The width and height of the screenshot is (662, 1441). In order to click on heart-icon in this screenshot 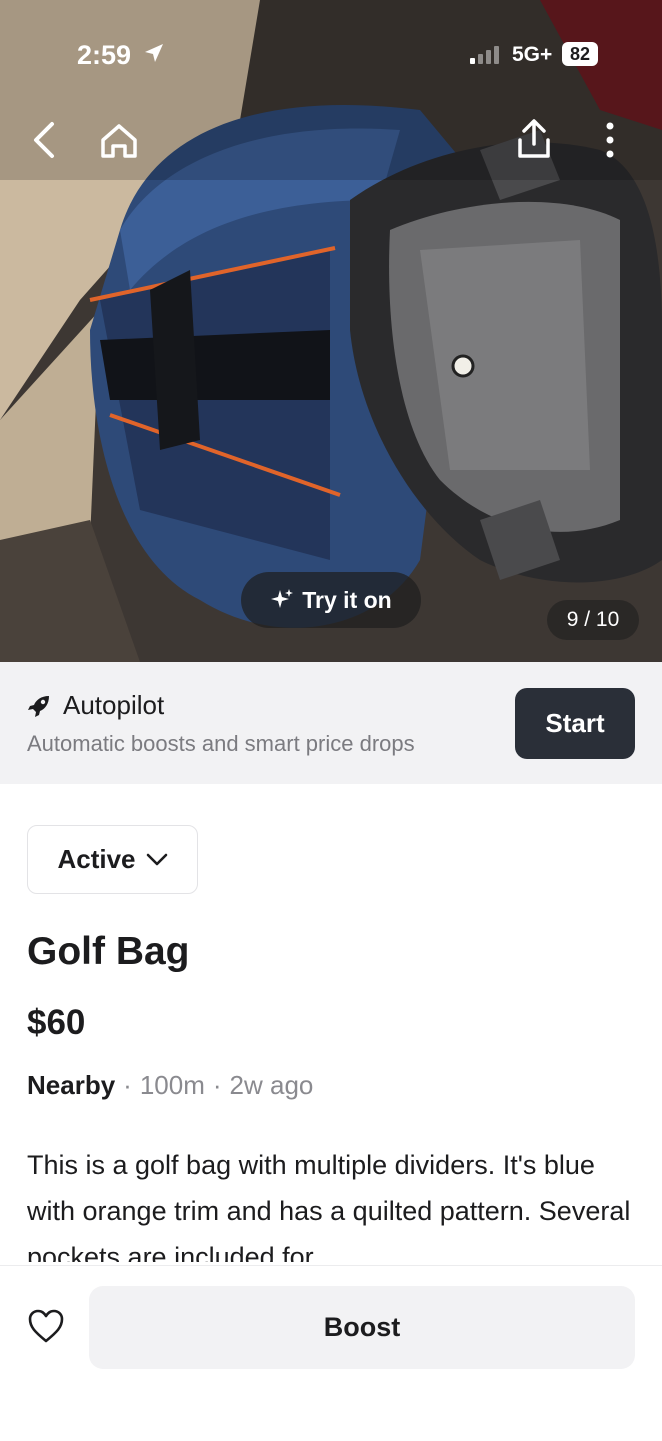, I will do `click(46, 1326)`.